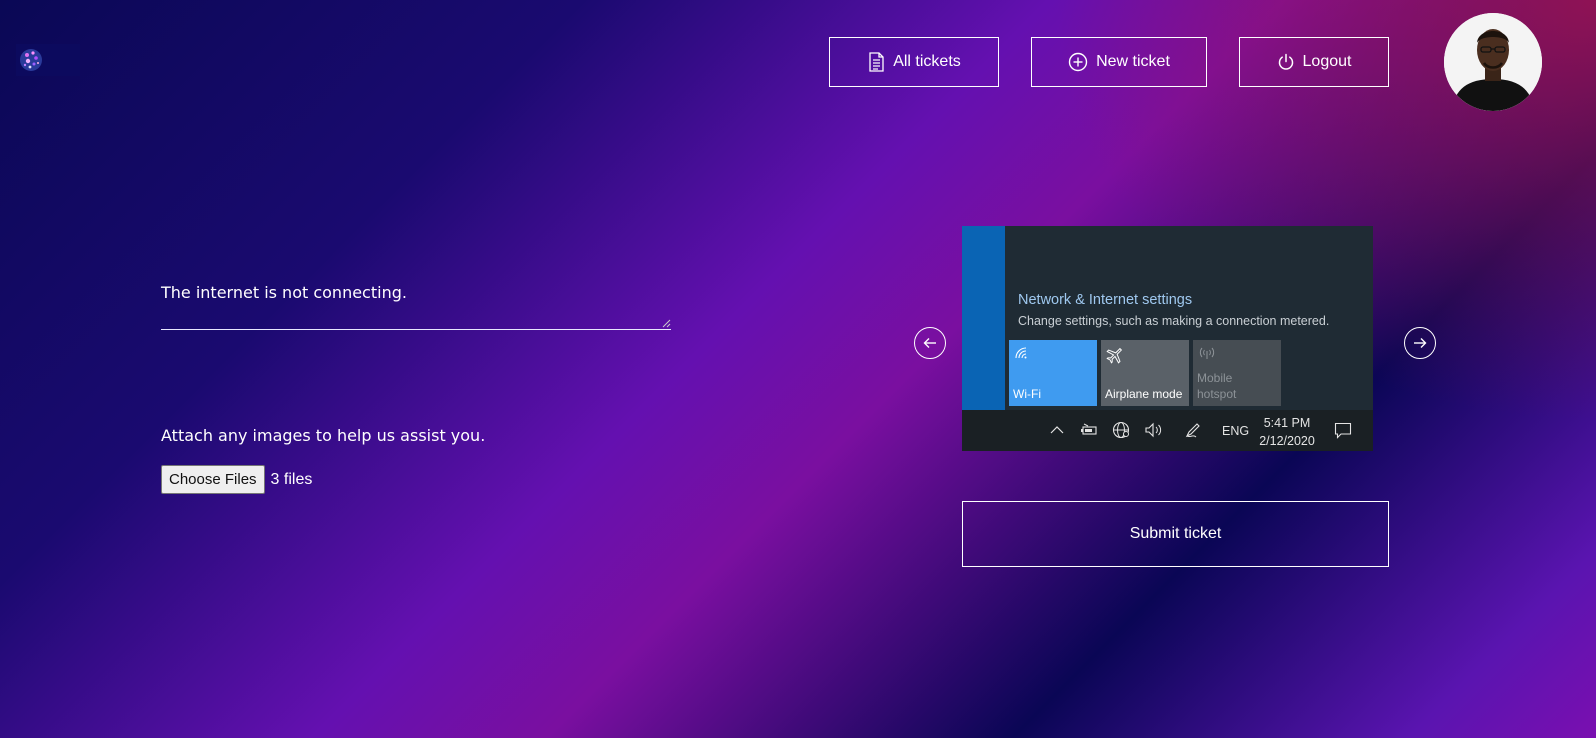 The height and width of the screenshot is (738, 1596). I want to click on arrow-right-icon, so click(1420, 343).